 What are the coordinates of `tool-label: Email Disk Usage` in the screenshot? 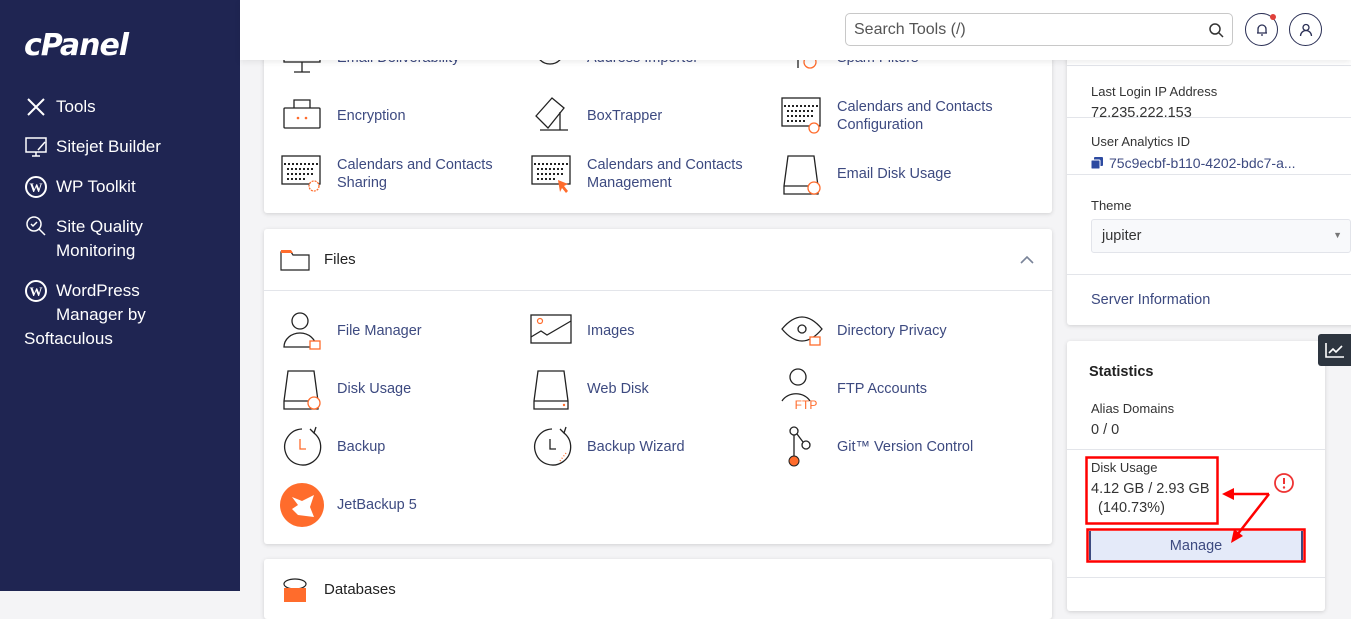 It's located at (894, 174).